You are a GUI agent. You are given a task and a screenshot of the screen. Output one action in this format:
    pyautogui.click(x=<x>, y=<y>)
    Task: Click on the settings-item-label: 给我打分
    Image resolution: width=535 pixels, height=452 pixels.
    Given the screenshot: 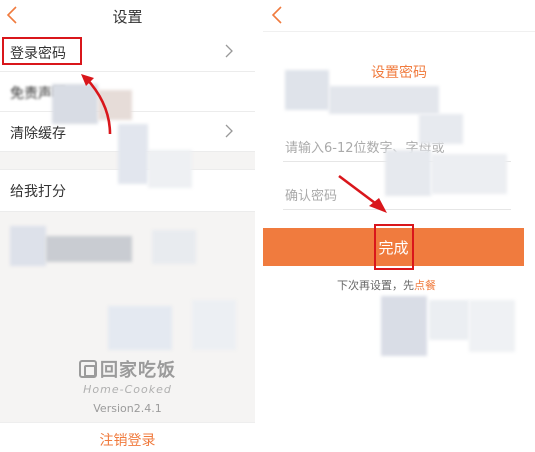 What is the action you would take?
    pyautogui.click(x=38, y=192)
    